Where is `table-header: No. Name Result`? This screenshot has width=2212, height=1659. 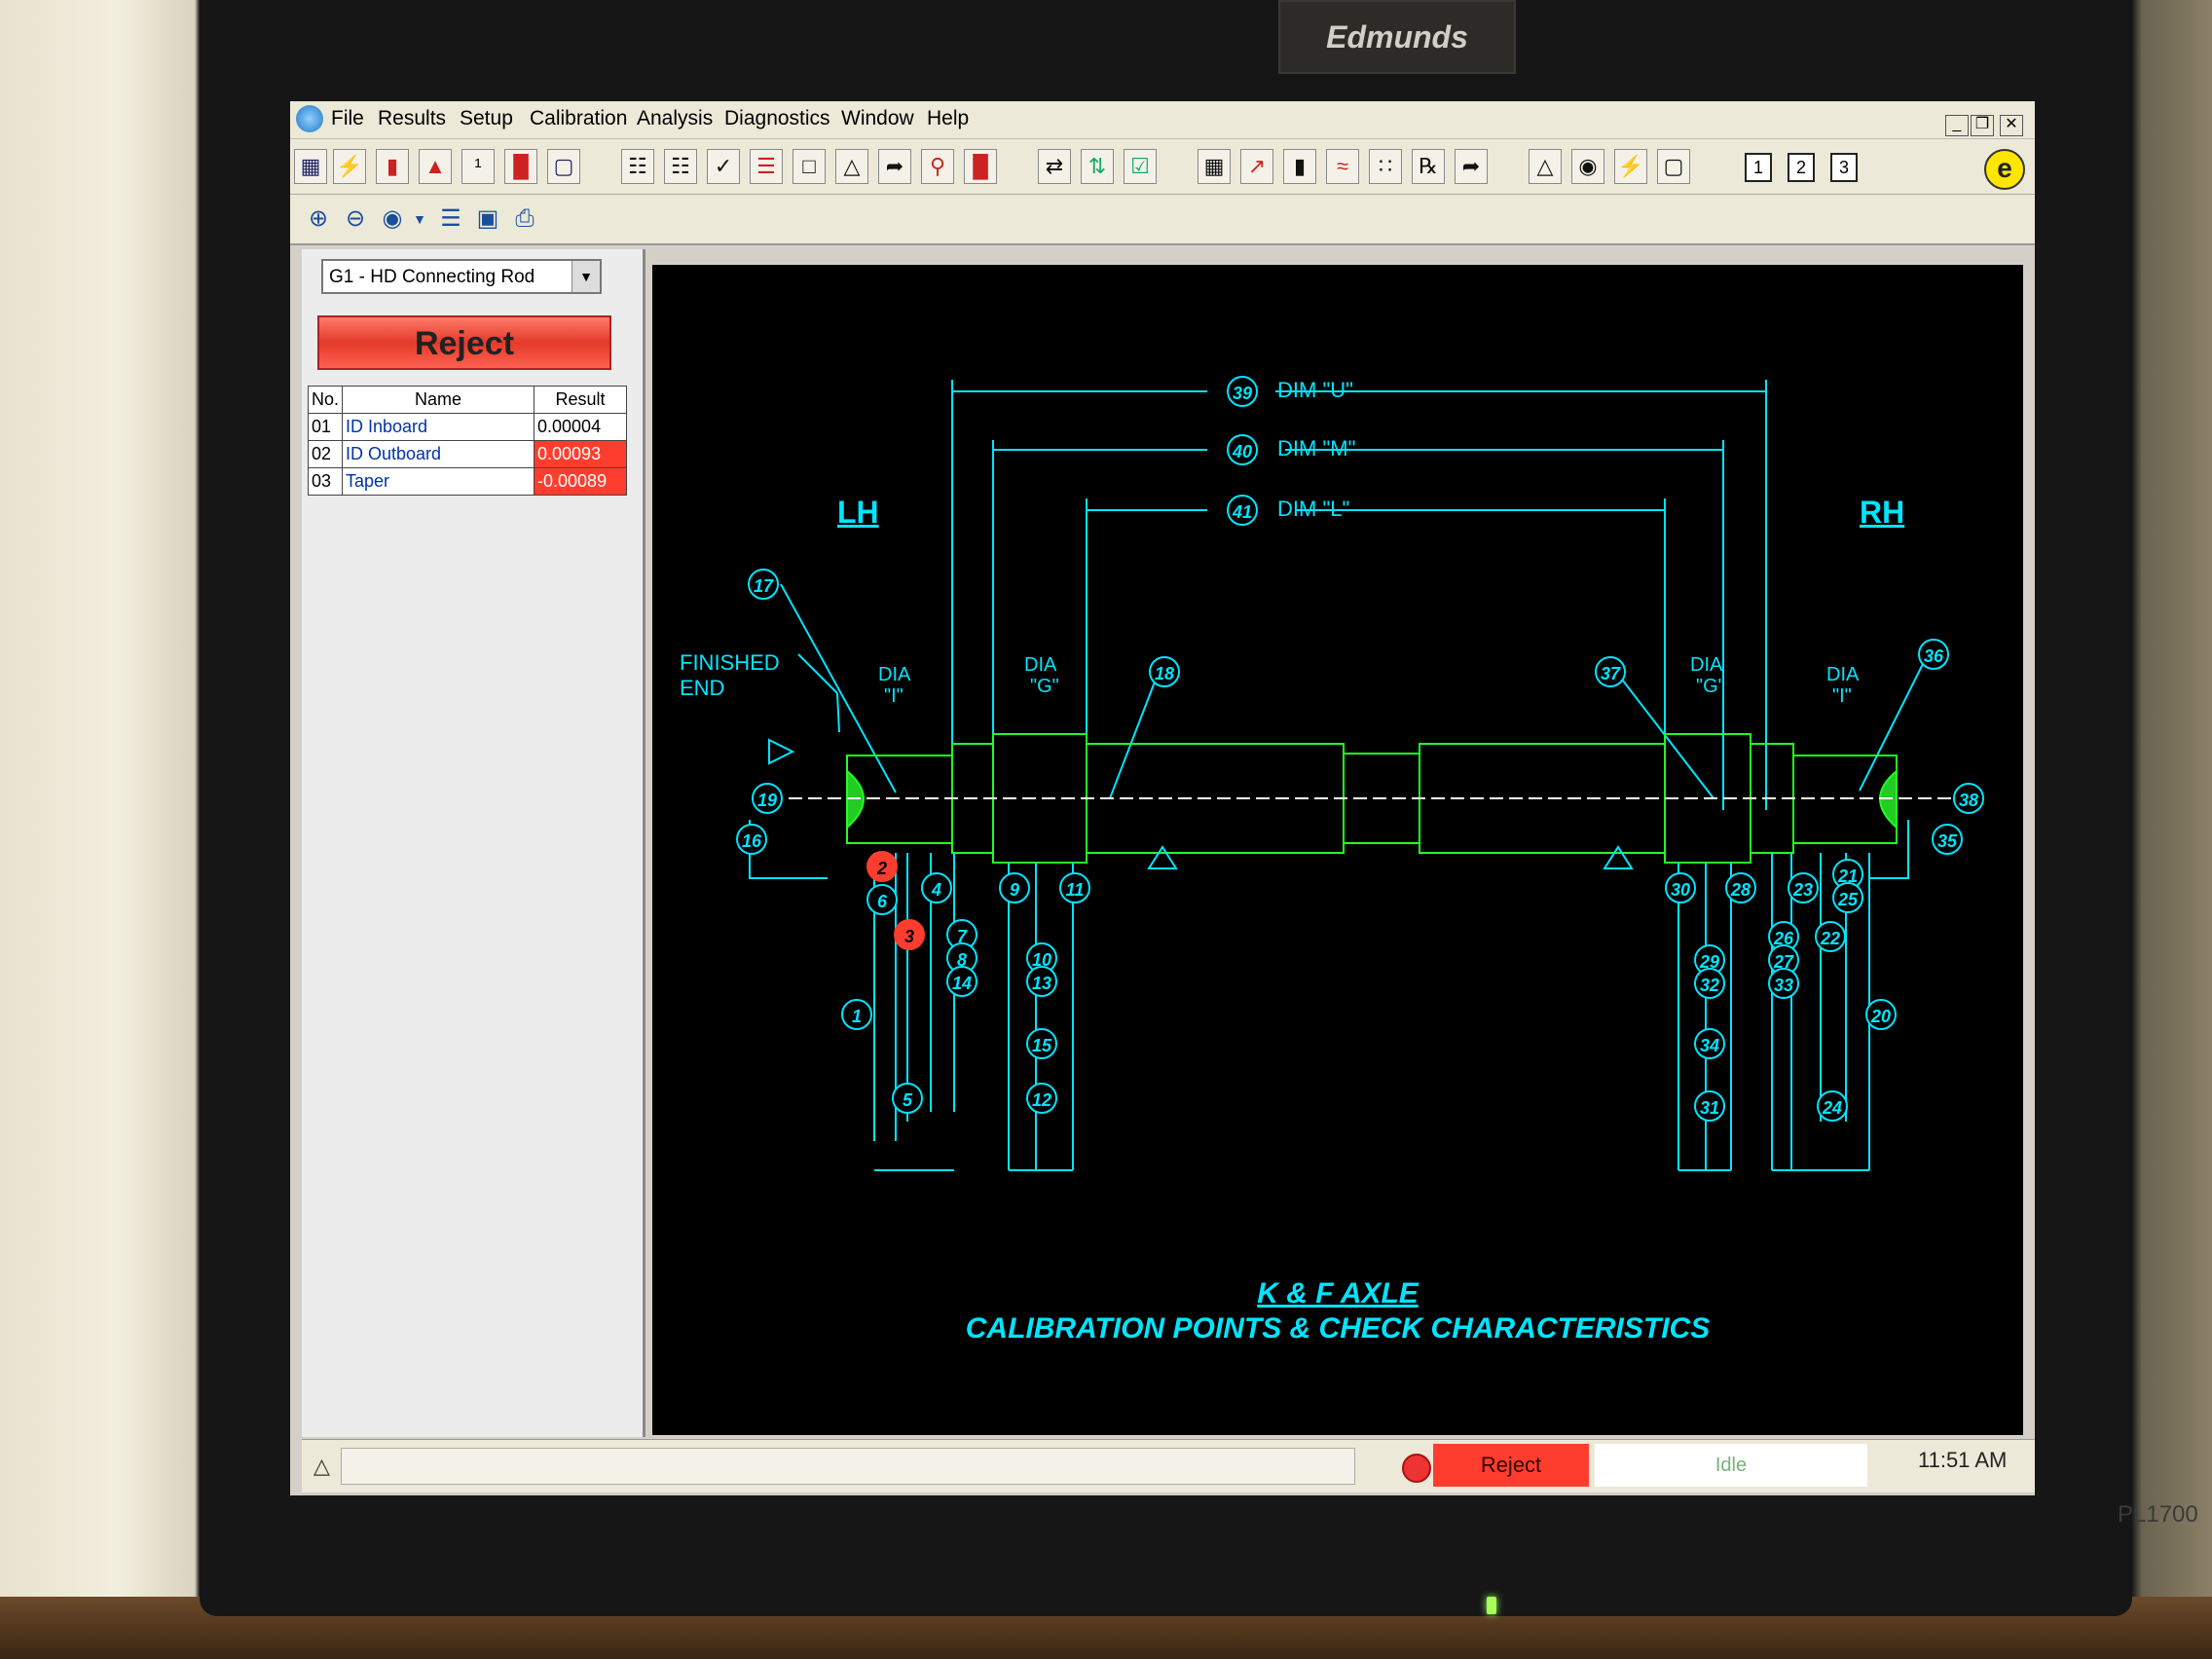
table-header: No. Name Result is located at coordinates (467, 400).